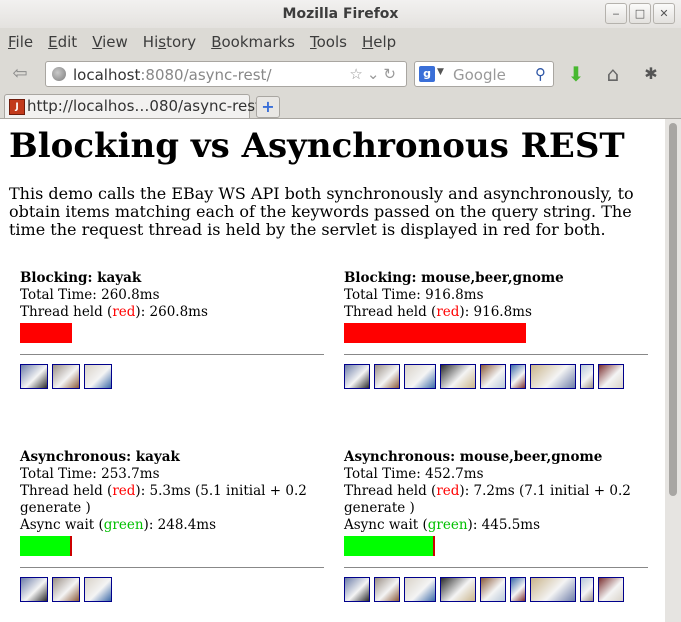 Image resolution: width=681 pixels, height=622 pixels. I want to click on close-icon: ✕, so click(664, 13).